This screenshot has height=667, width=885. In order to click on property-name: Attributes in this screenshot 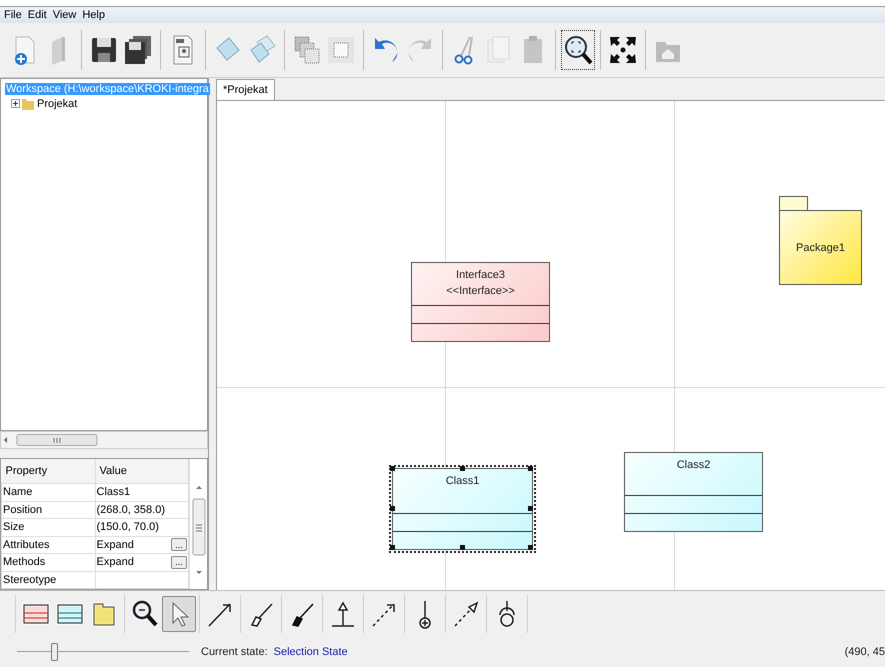, I will do `click(48, 545)`.